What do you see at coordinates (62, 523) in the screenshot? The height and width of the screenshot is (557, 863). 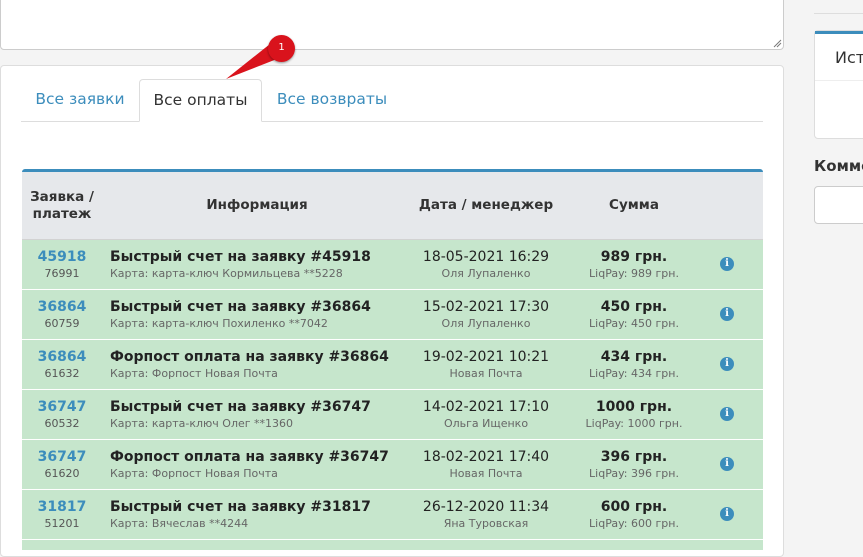 I see `payment-id: 51201` at bounding box center [62, 523].